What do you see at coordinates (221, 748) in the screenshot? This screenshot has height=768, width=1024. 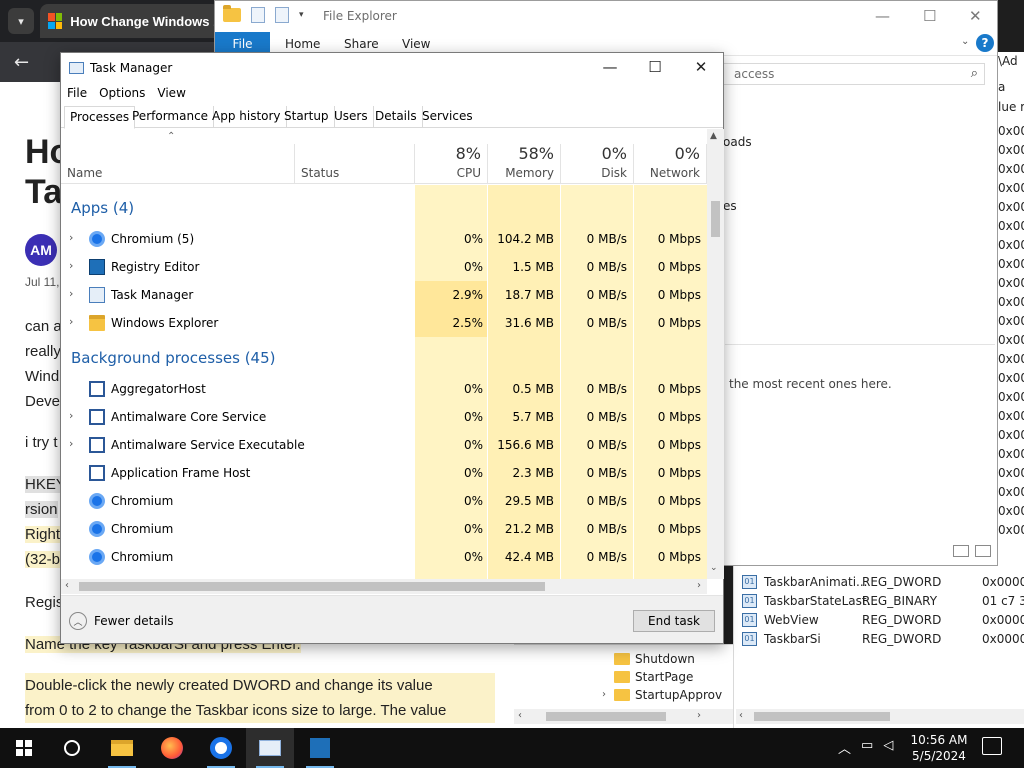 I see `taskbar-chromium` at bounding box center [221, 748].